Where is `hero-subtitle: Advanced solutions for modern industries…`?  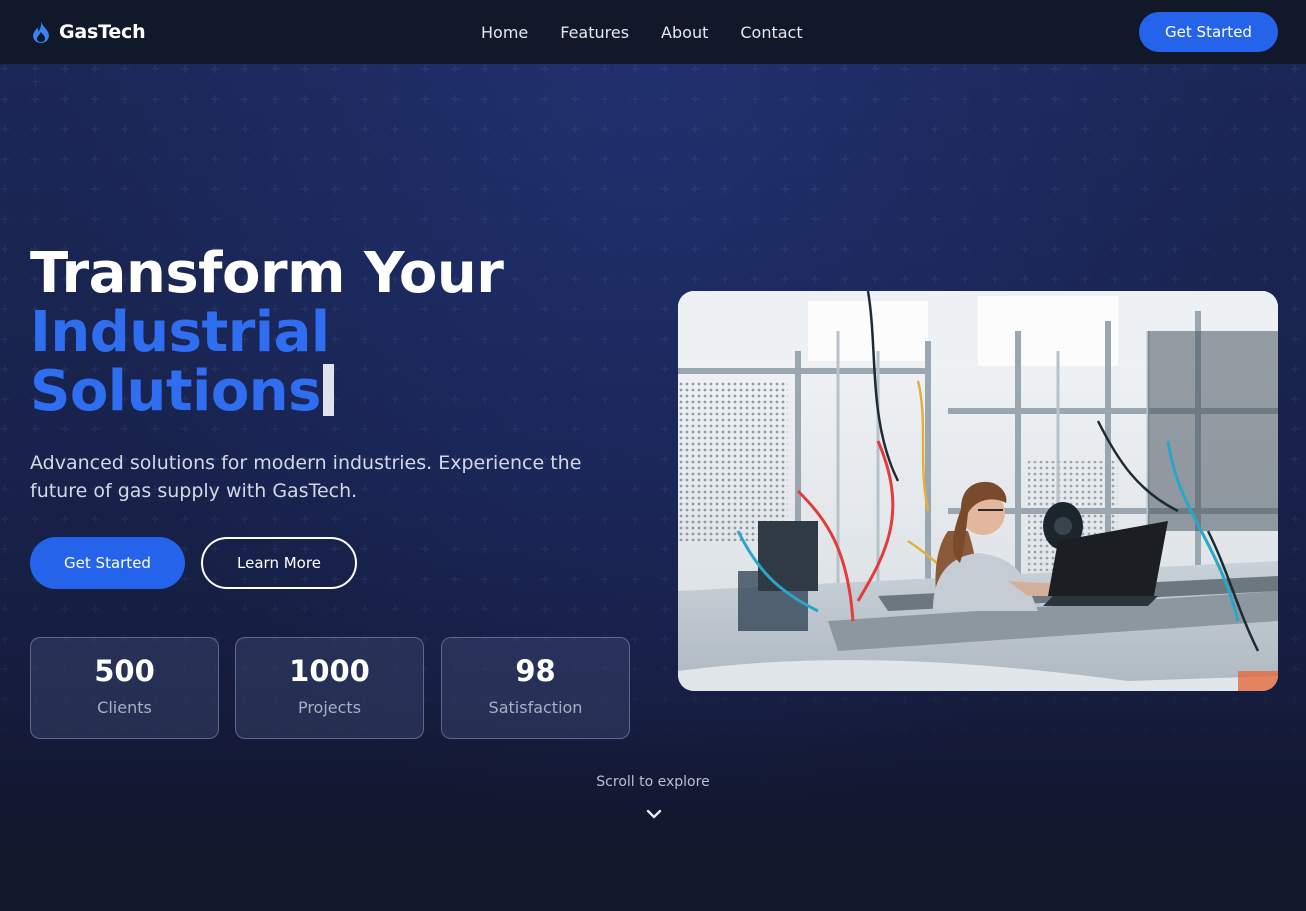
hero-subtitle: Advanced solutions for modern industries… is located at coordinates (306, 477).